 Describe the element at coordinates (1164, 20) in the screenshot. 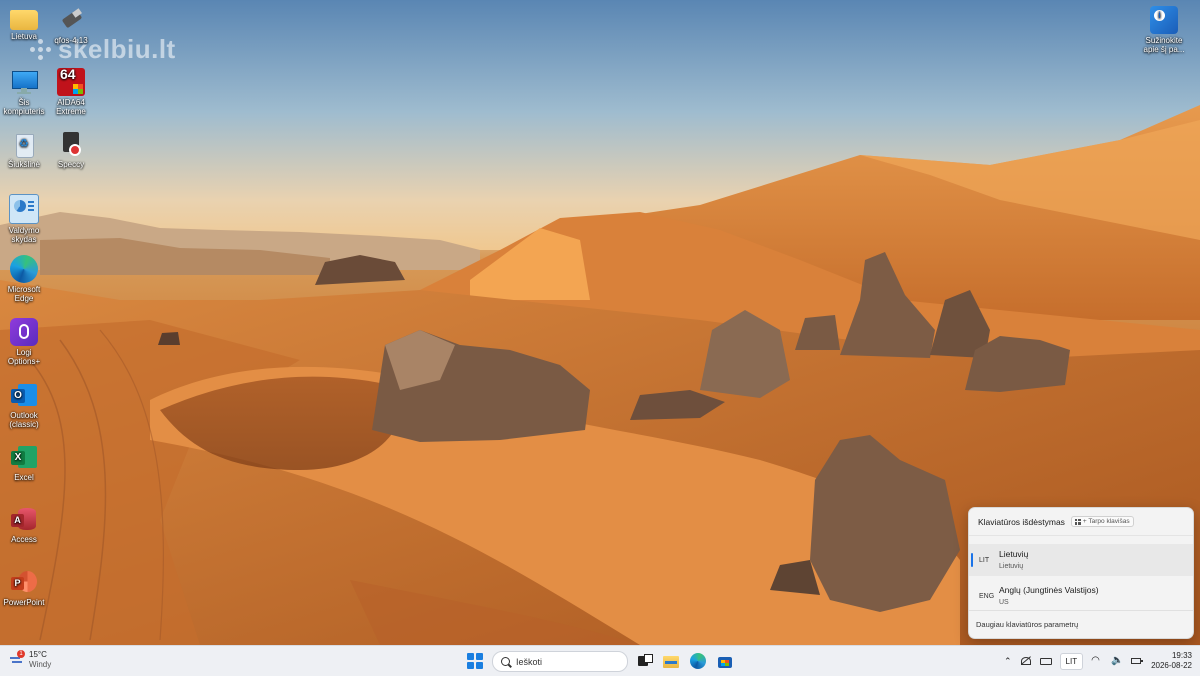

I see `spotlight-info-icon: i` at that location.